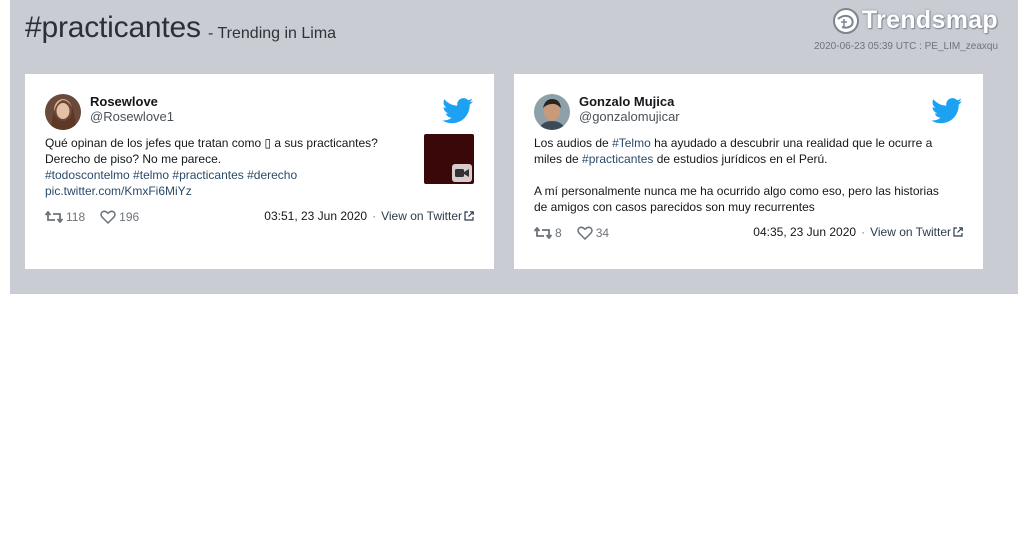  What do you see at coordinates (369, 216) in the screenshot?
I see `tweet-meta: 03:51, 23 Jun 2020 · View on Twitter` at bounding box center [369, 216].